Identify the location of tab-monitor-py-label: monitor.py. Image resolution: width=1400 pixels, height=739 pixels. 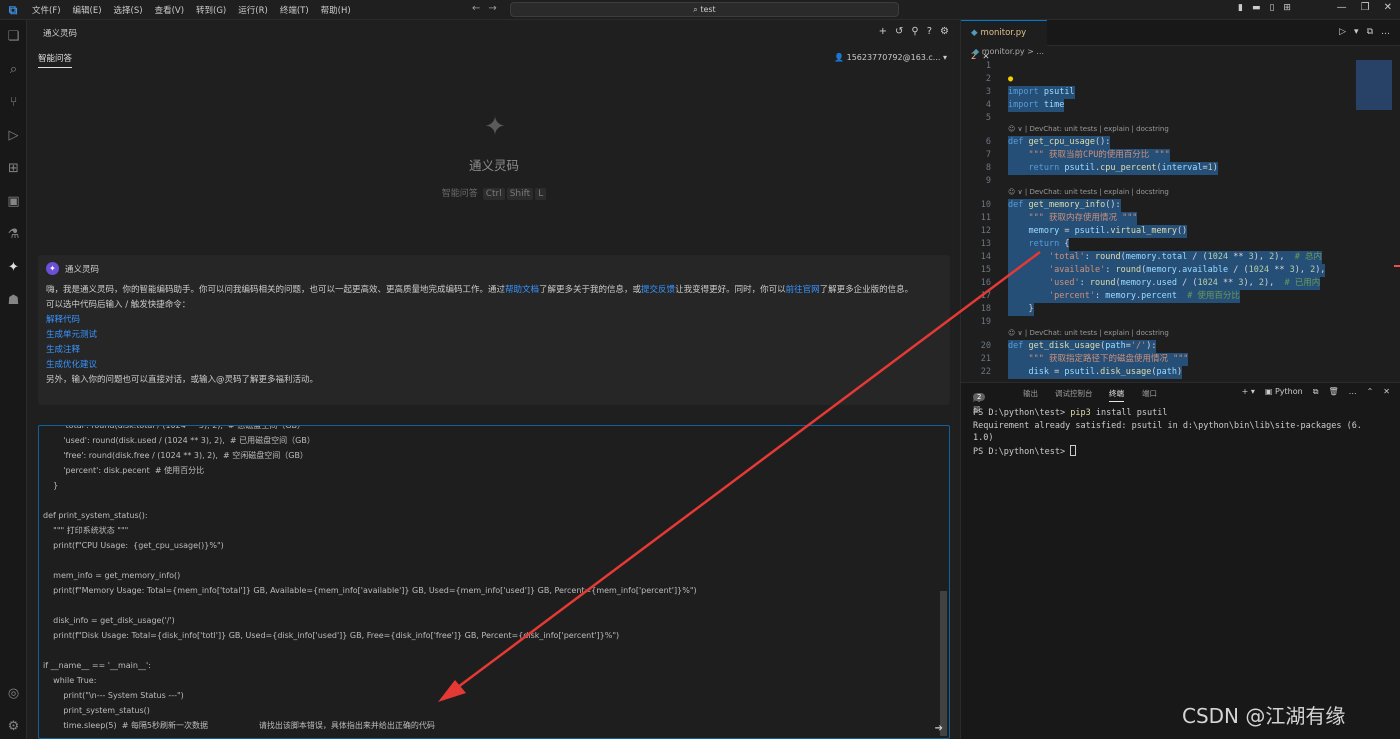
(1003, 33).